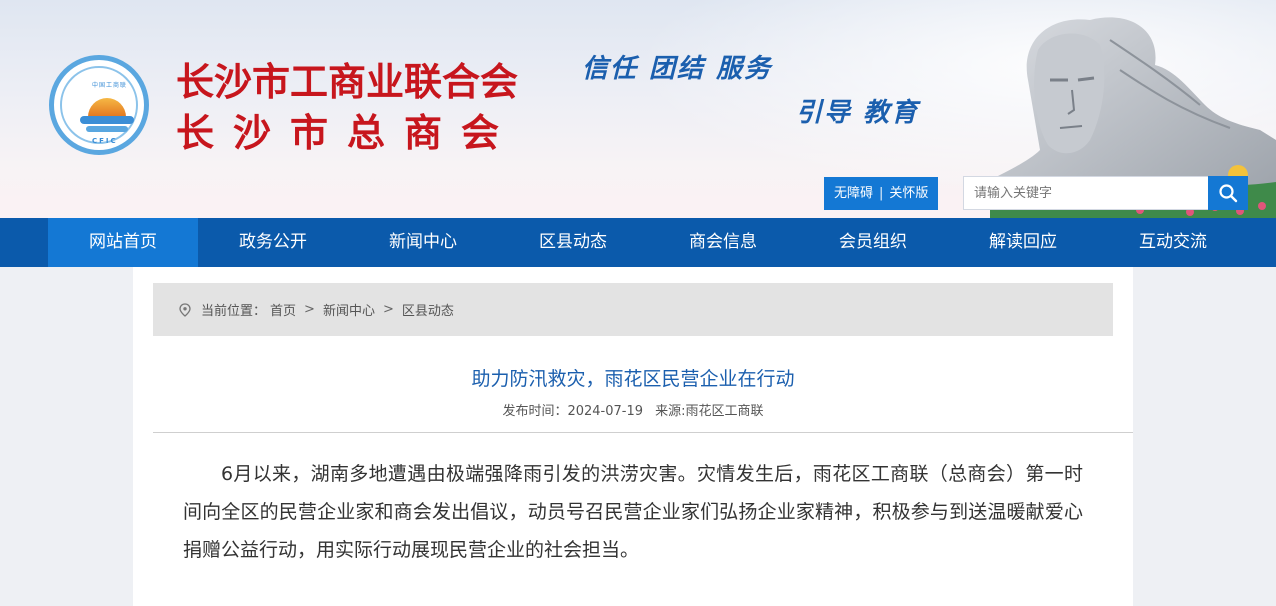  I want to click on publish-time: 发布时间：2024-07-19, so click(573, 411).